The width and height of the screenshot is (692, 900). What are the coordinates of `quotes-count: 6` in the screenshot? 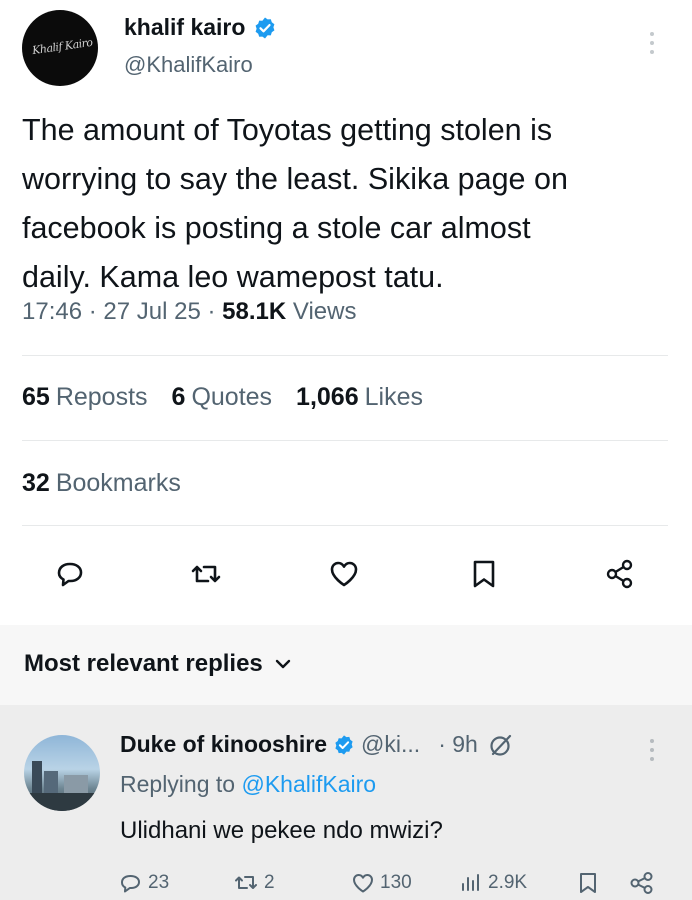 It's located at (178, 397).